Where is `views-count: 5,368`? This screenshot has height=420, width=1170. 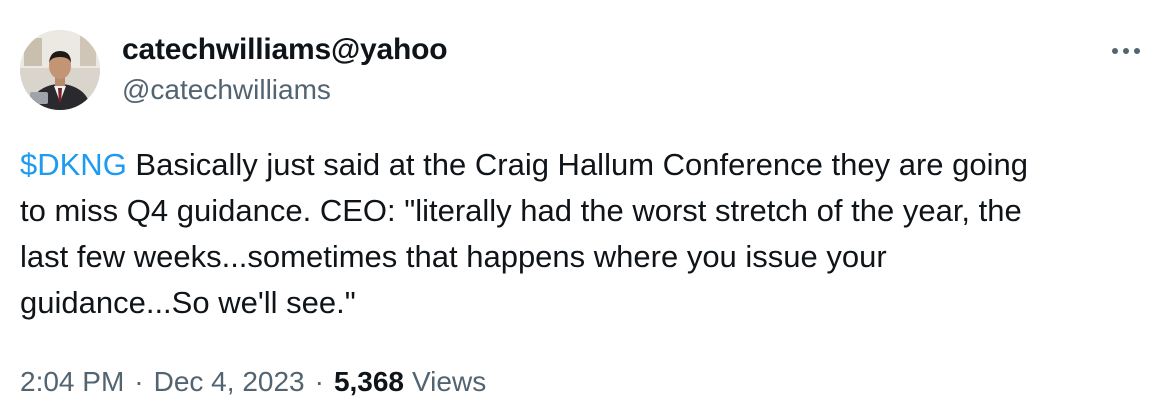
views-count: 5,368 is located at coordinates (369, 382).